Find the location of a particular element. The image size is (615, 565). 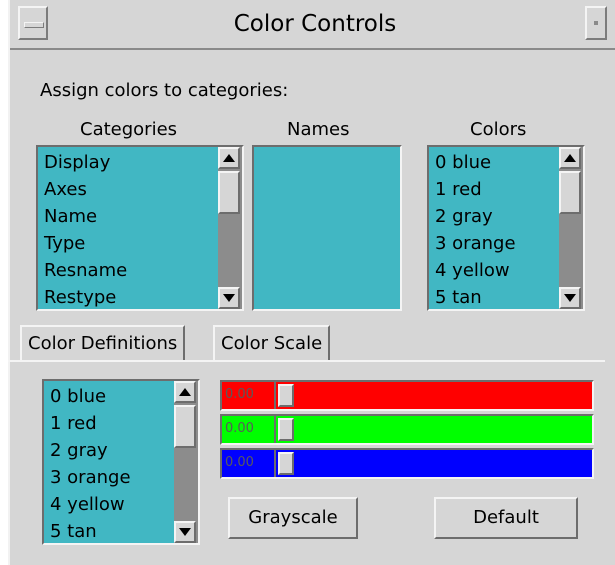

categories-scrollbar is located at coordinates (230, 228).